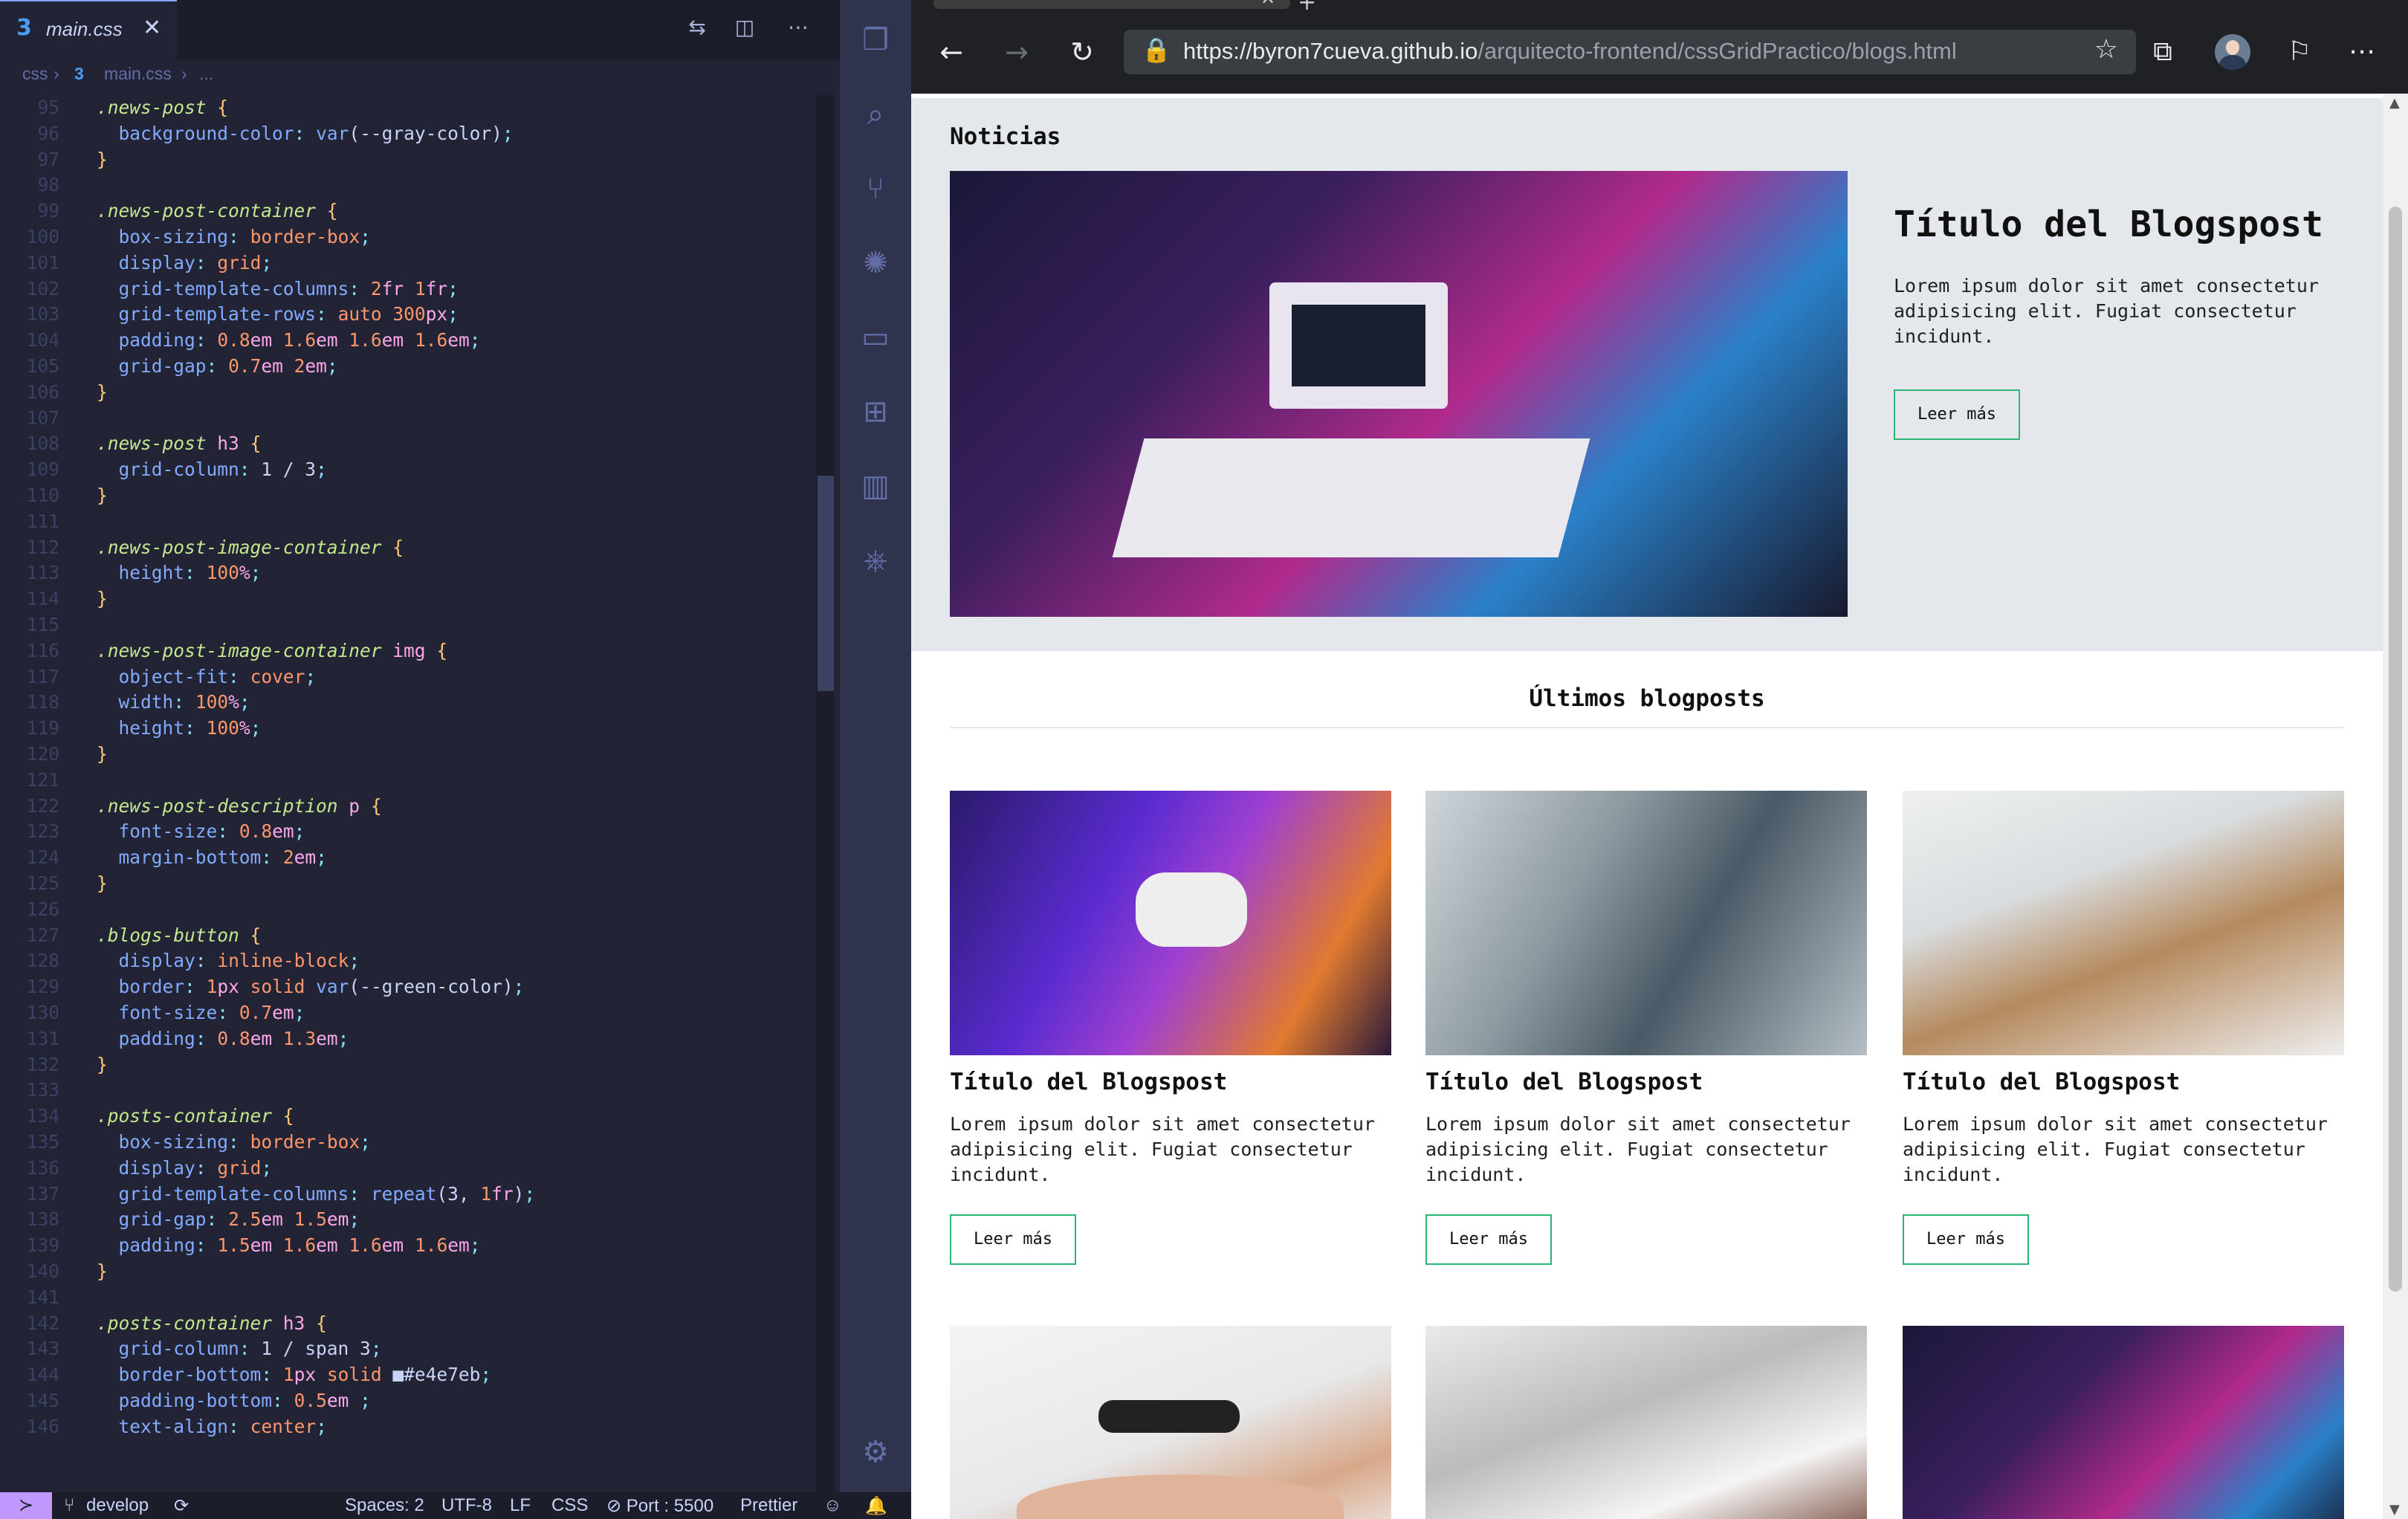  Describe the element at coordinates (1307, 8) in the screenshot. I see `new-tab-icon: +` at that location.